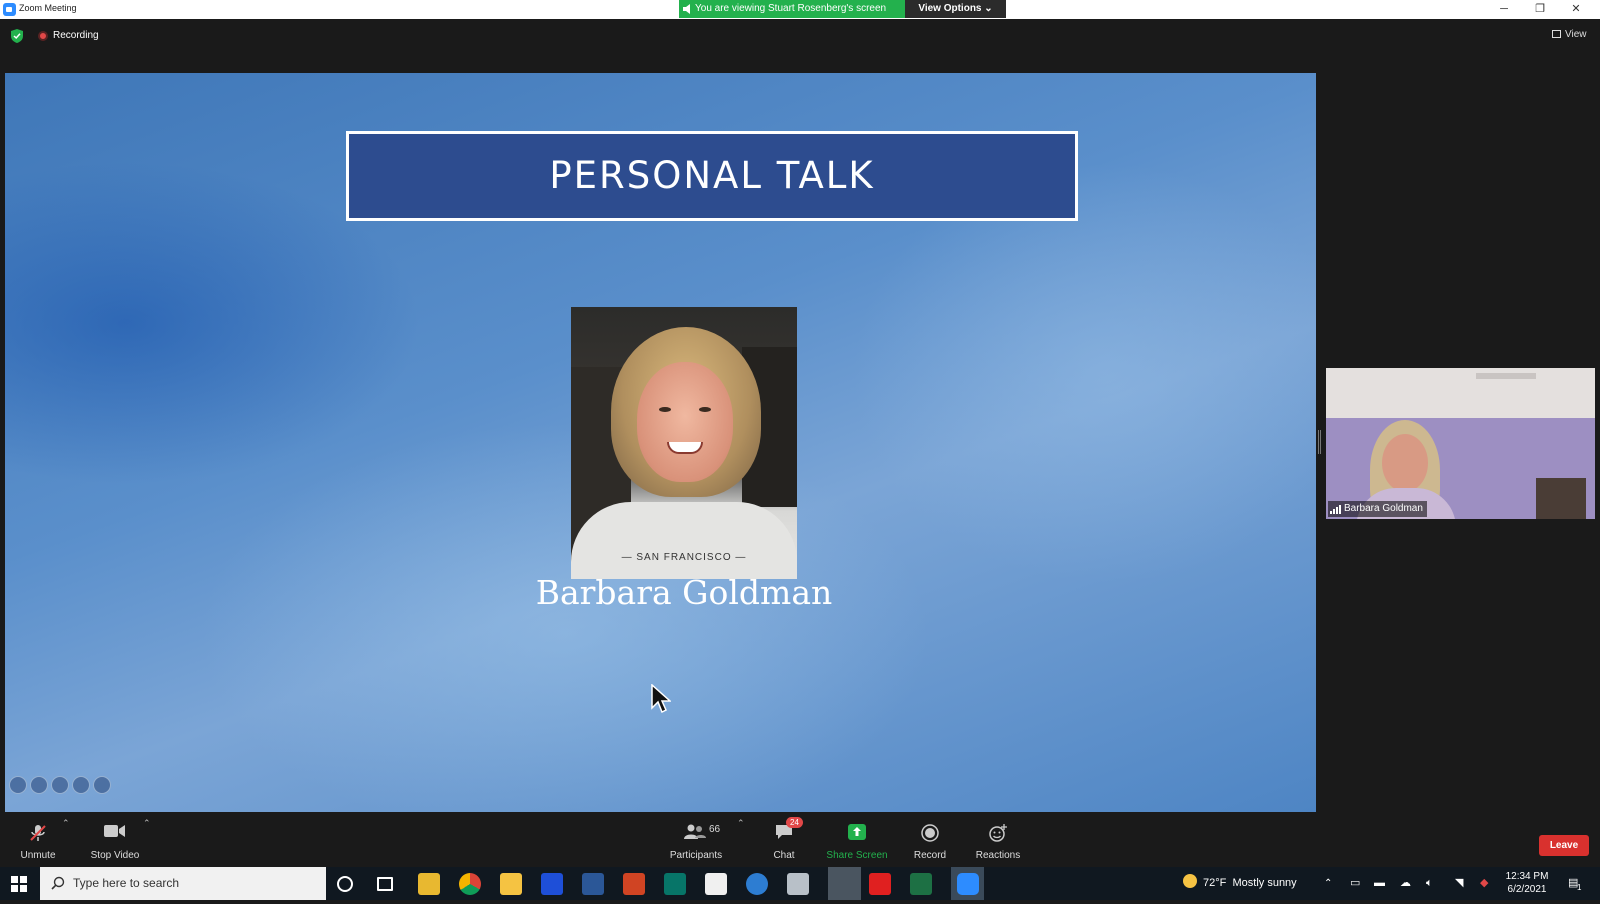 The width and height of the screenshot is (1600, 904). I want to click on reactions-button: Reactions, so click(998, 839).